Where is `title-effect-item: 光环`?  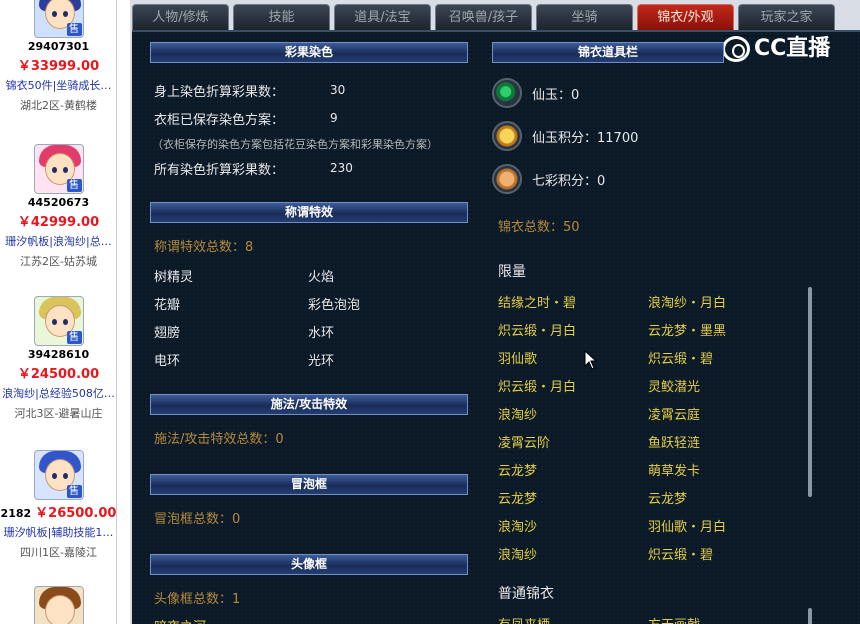
title-effect-item: 光环 is located at coordinates (321, 361).